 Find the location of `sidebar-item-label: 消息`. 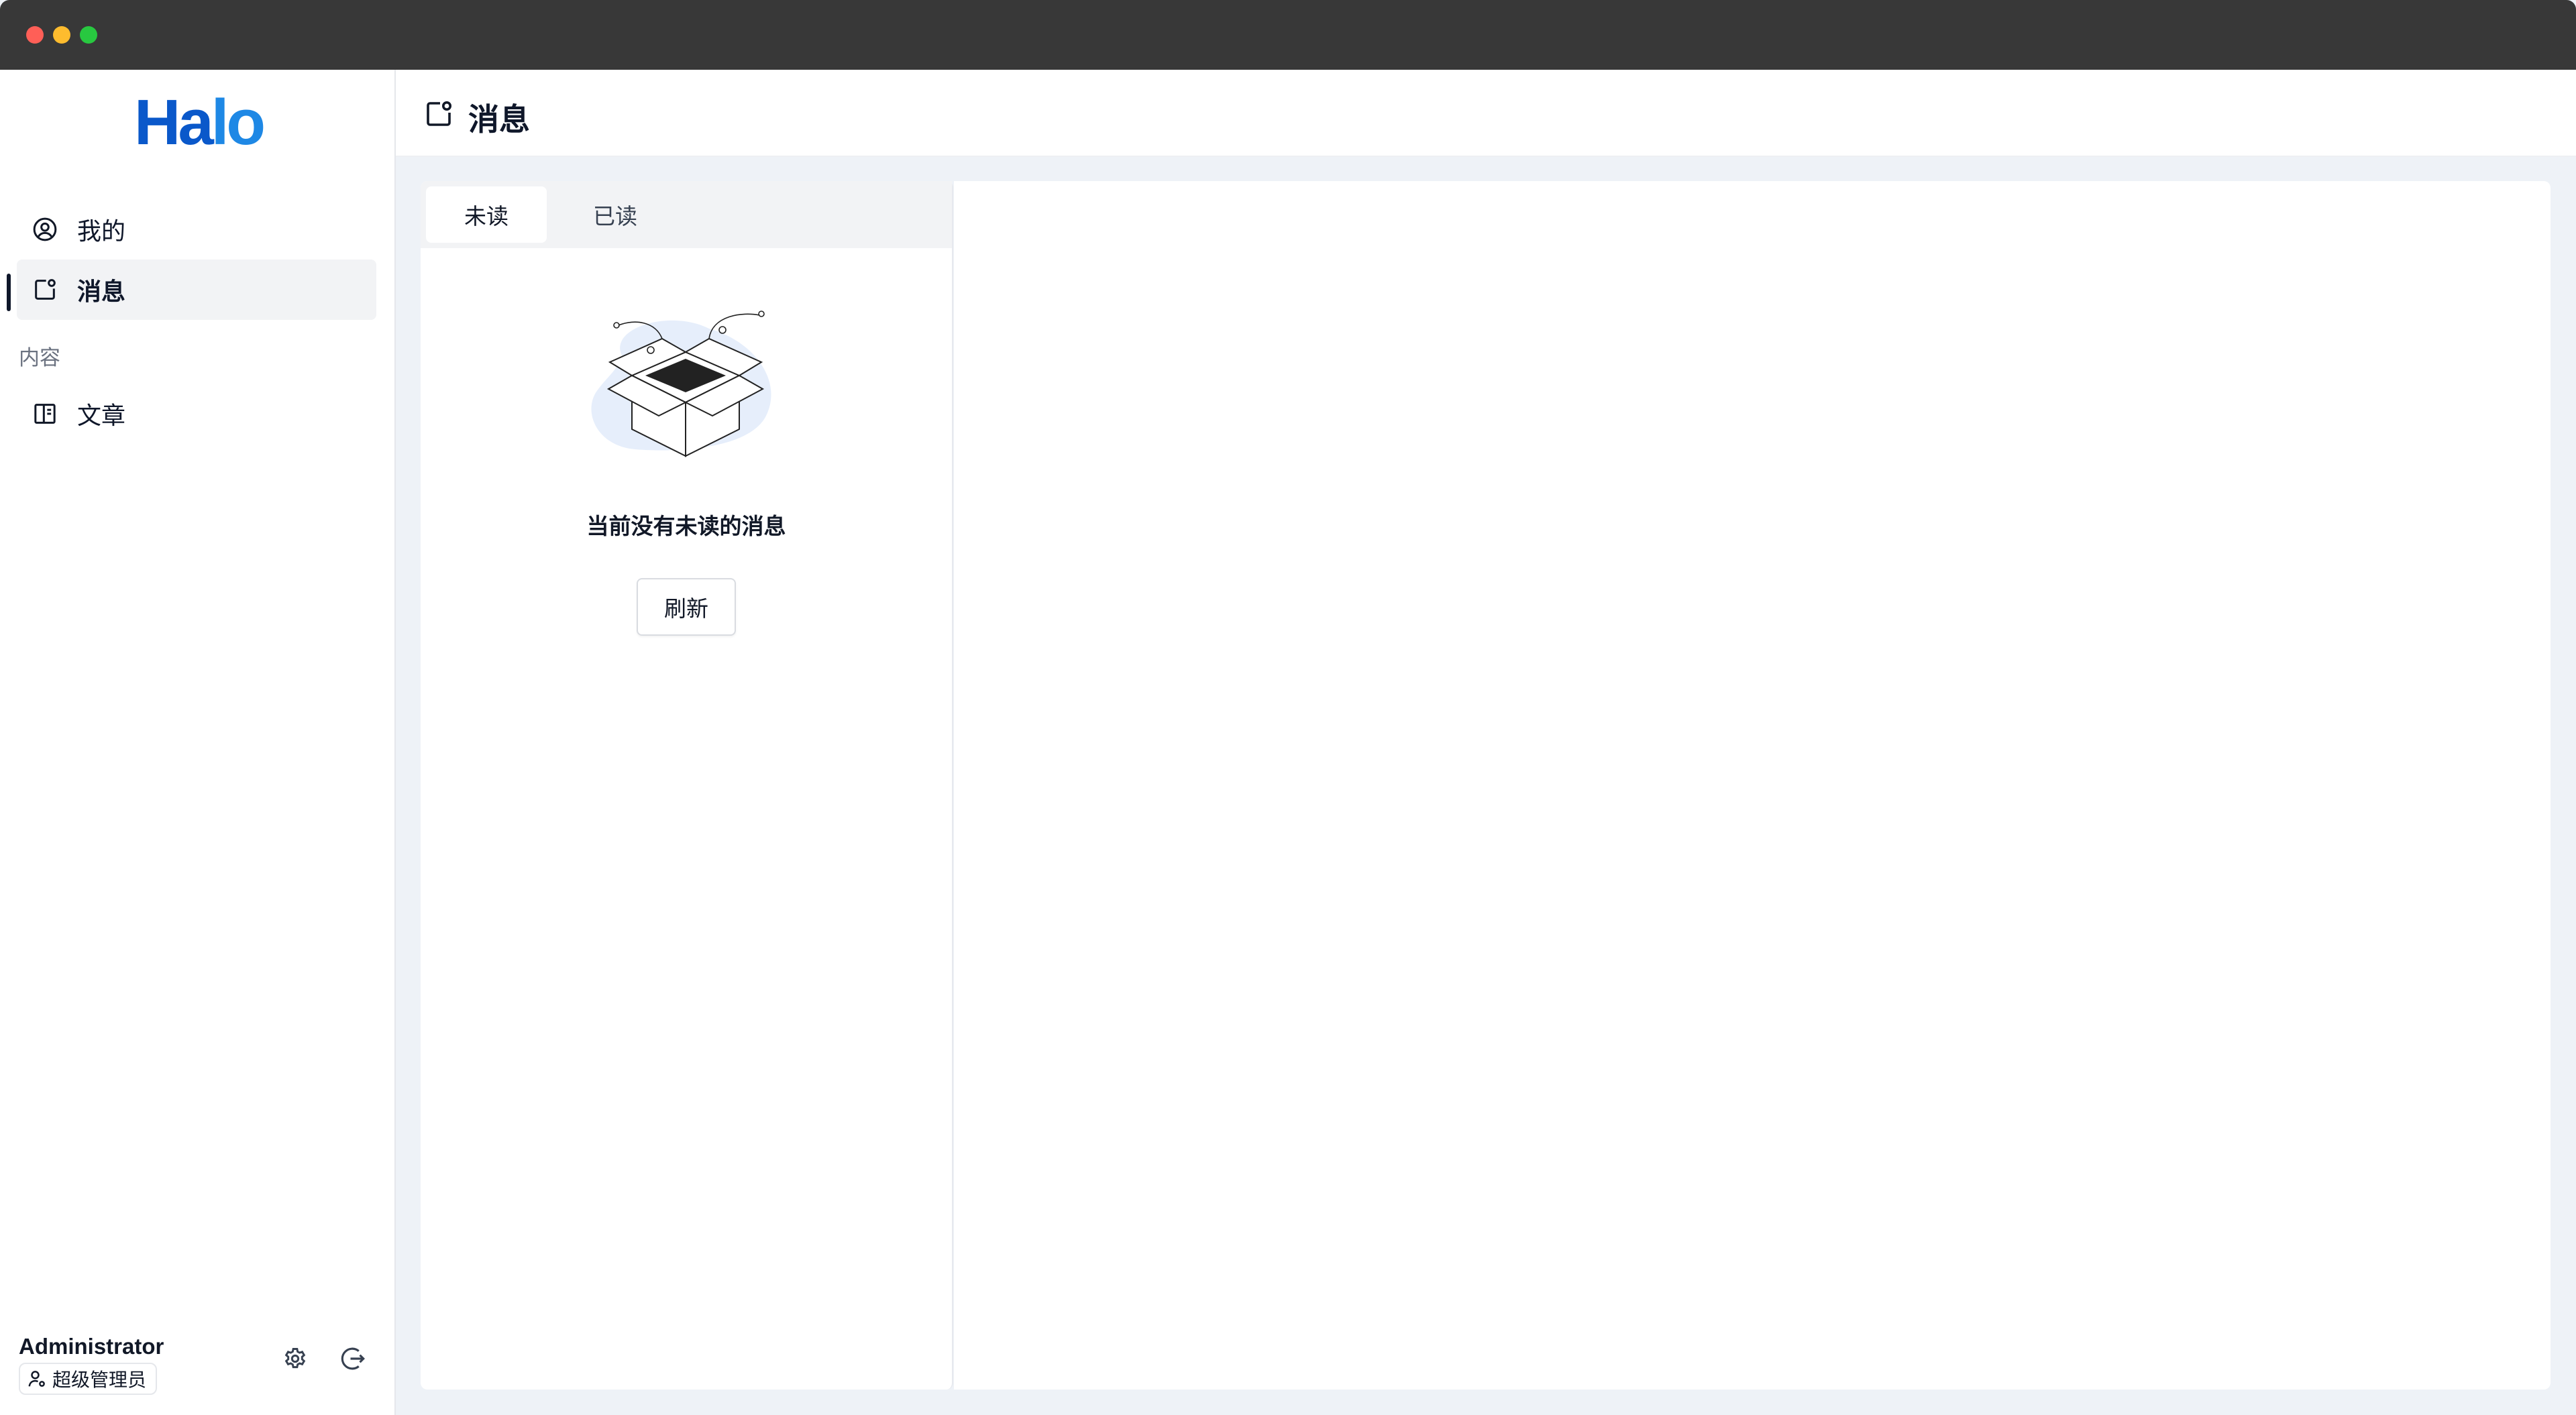

sidebar-item-label: 消息 is located at coordinates (101, 291).